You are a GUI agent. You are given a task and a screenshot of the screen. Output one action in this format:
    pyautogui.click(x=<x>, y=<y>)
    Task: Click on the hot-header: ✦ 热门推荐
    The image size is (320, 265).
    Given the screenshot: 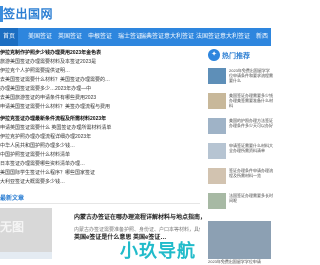 What is the action you would take?
    pyautogui.click(x=239, y=56)
    